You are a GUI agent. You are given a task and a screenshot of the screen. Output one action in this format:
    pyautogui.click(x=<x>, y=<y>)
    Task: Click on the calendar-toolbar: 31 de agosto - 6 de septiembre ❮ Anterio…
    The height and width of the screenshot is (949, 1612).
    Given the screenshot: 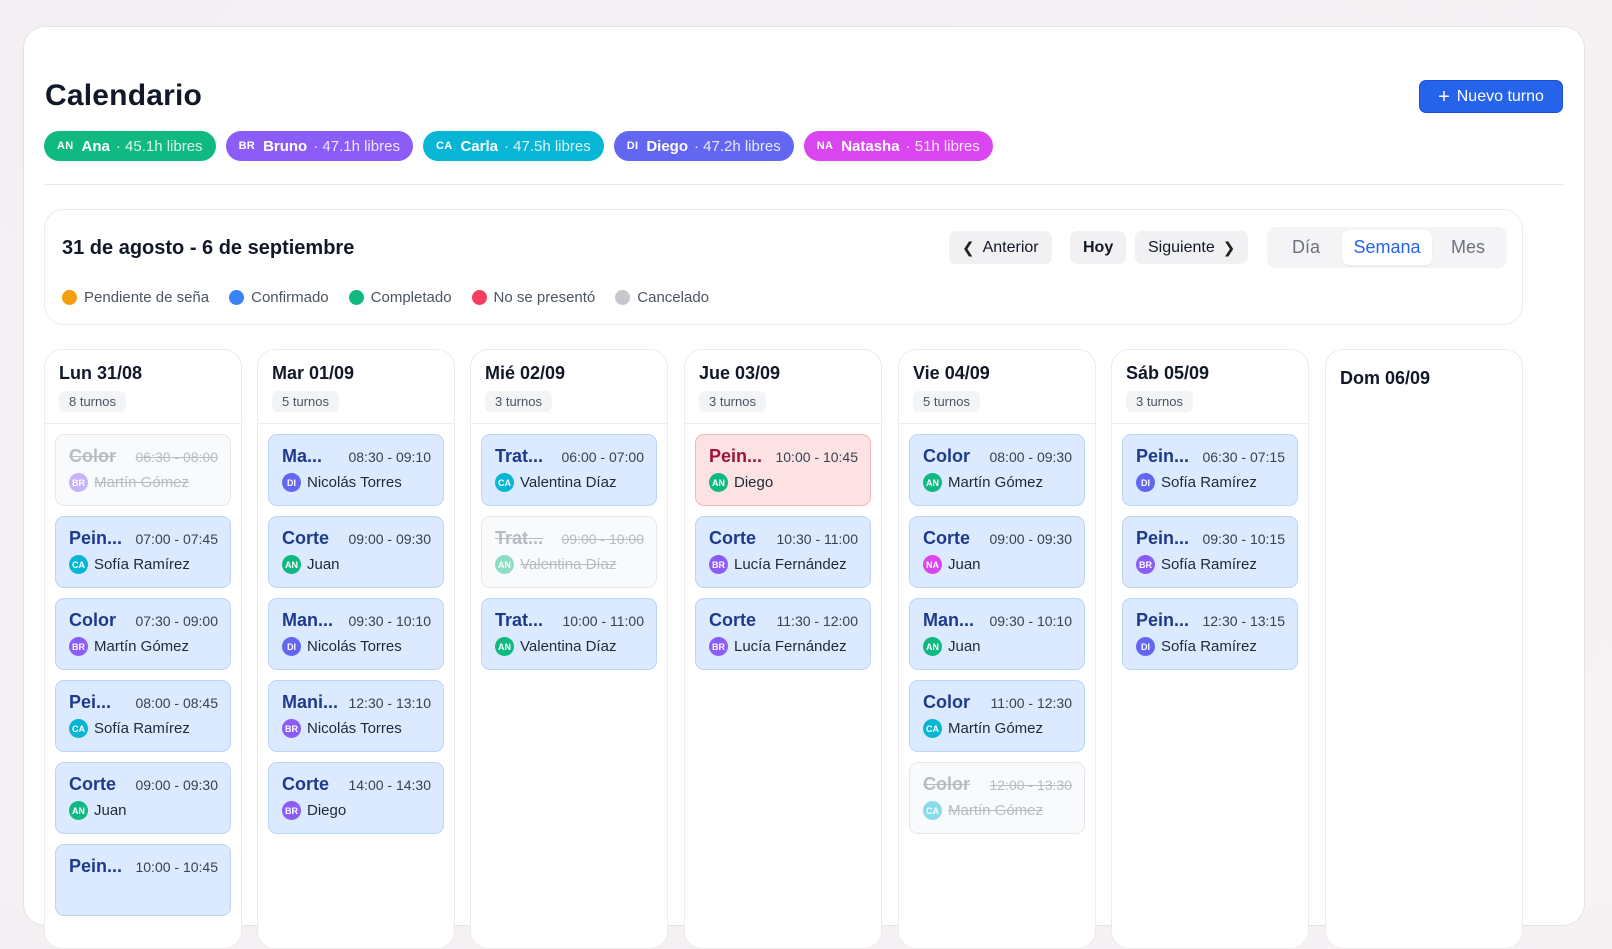 What is the action you would take?
    pyautogui.click(x=783, y=267)
    